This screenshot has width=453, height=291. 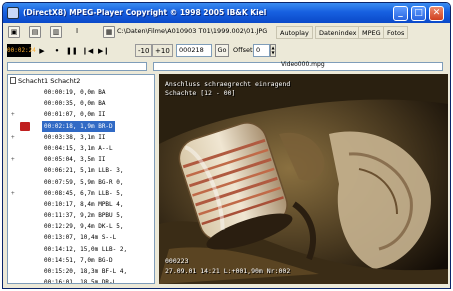 What do you see at coordinates (418, 13) in the screenshot?
I see `maximize-button: □` at bounding box center [418, 13].